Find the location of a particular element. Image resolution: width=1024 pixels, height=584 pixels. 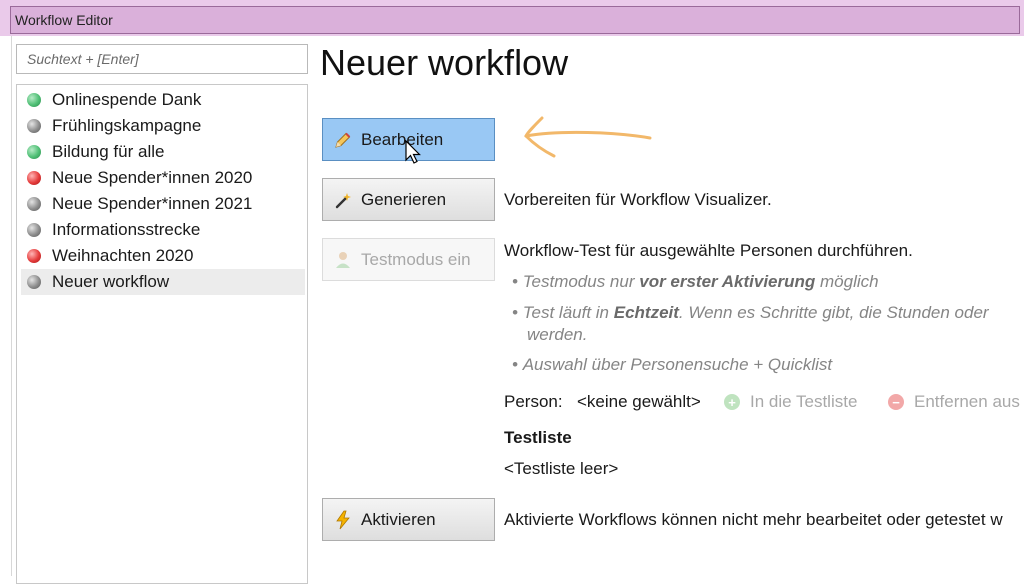

workflow-item: Neue Spender*innen 2021 is located at coordinates (163, 204).